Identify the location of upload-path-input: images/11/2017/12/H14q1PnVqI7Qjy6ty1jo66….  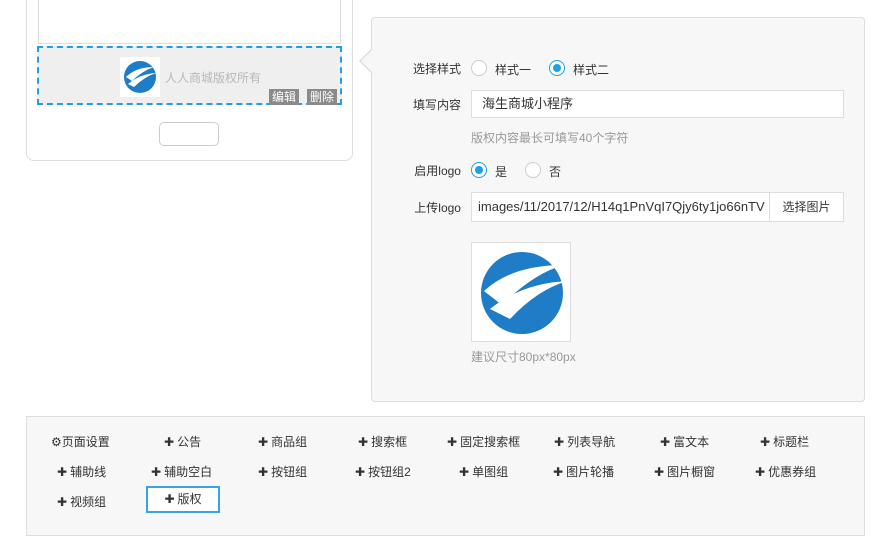
(620, 207).